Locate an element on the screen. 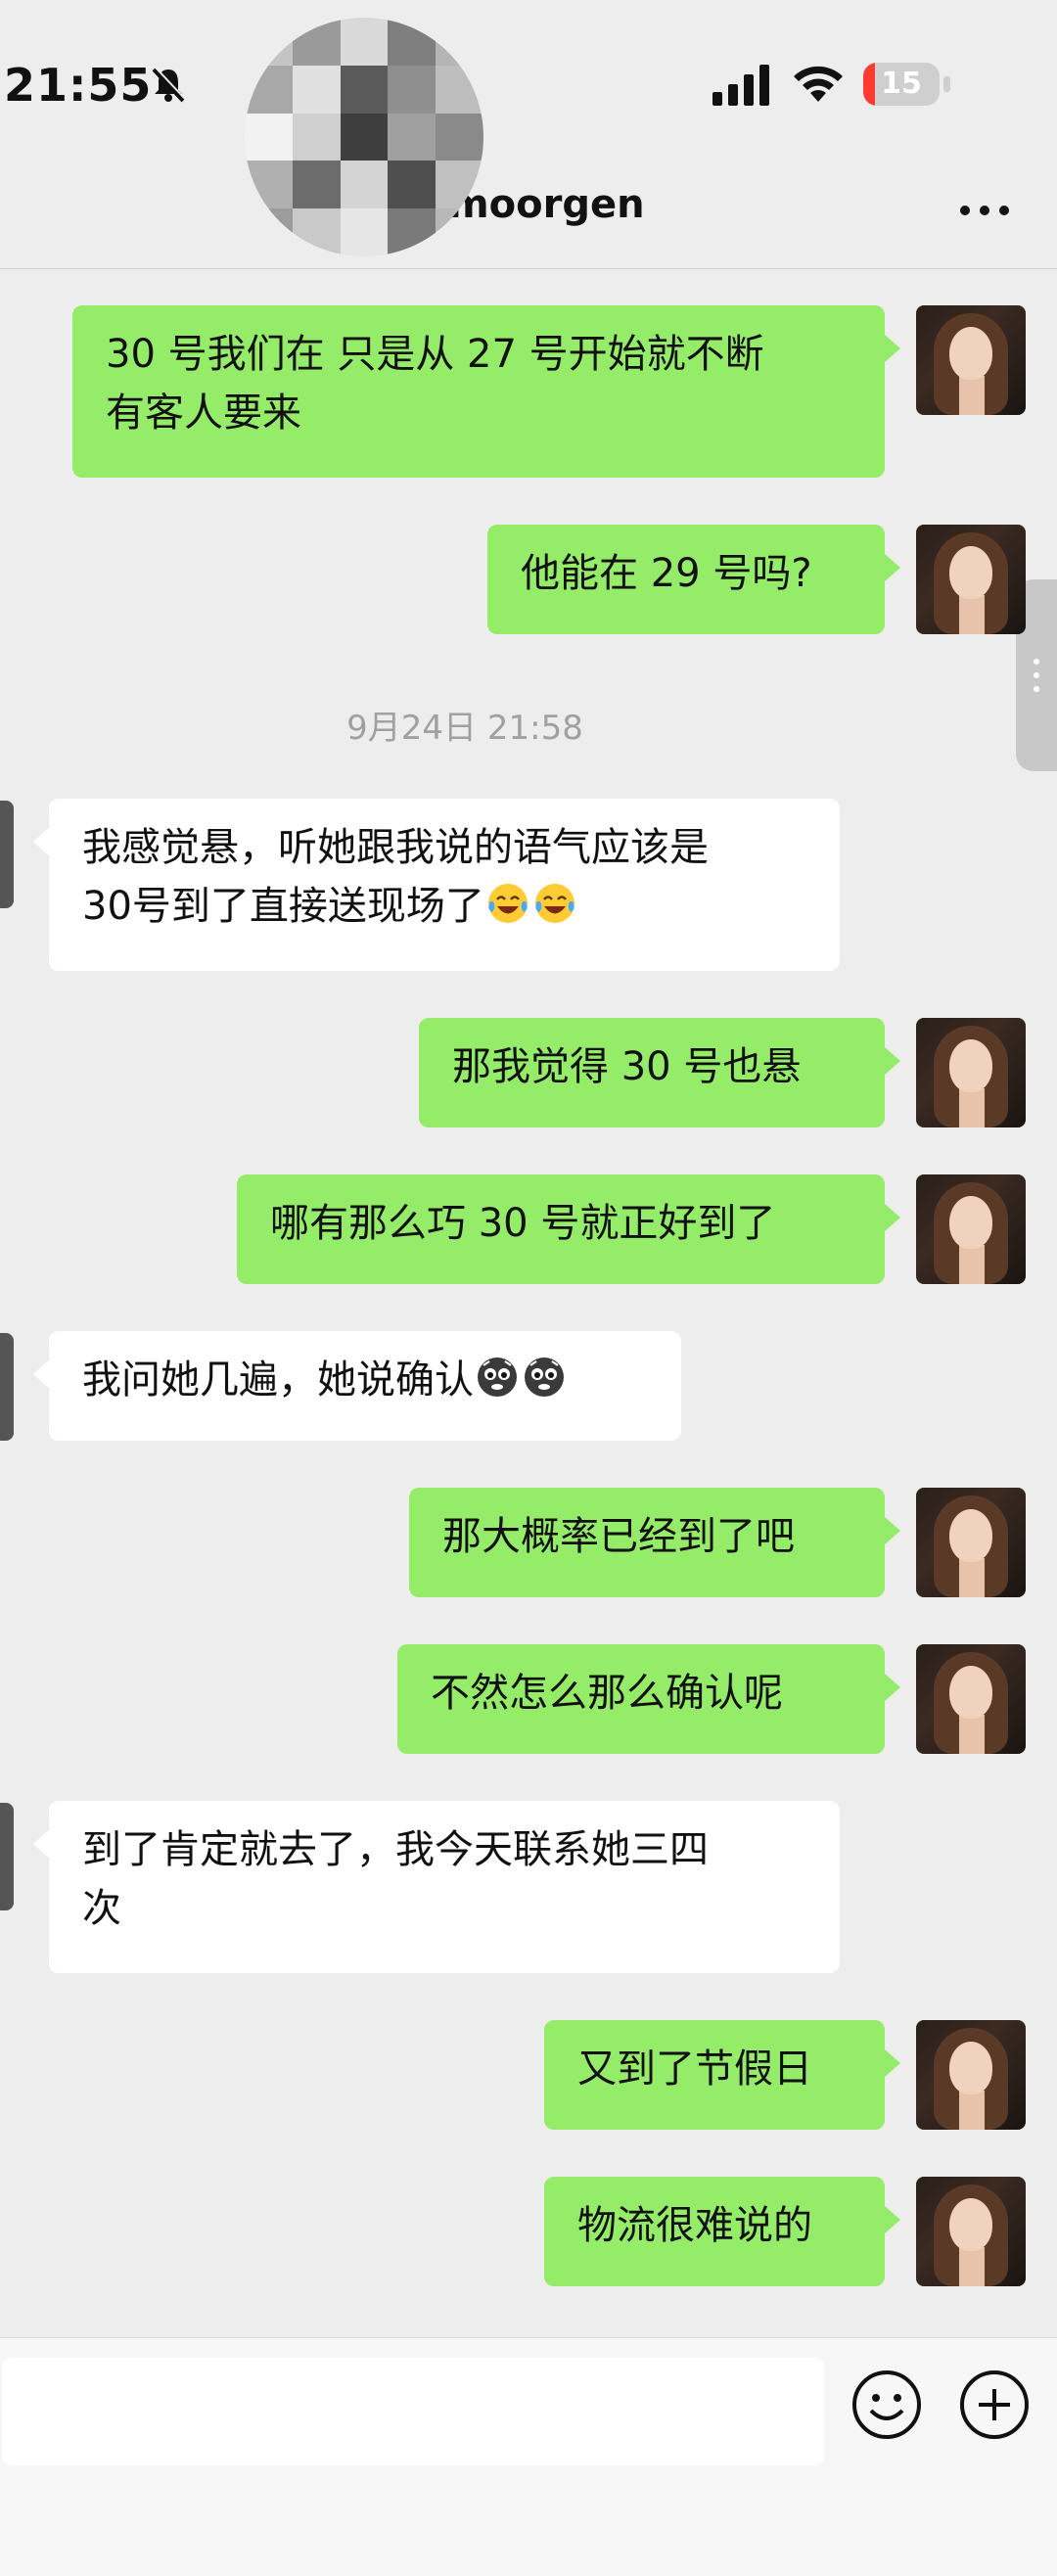 Image resolution: width=1057 pixels, height=2576 pixels. message-text-line: 次 is located at coordinates (102, 1908).